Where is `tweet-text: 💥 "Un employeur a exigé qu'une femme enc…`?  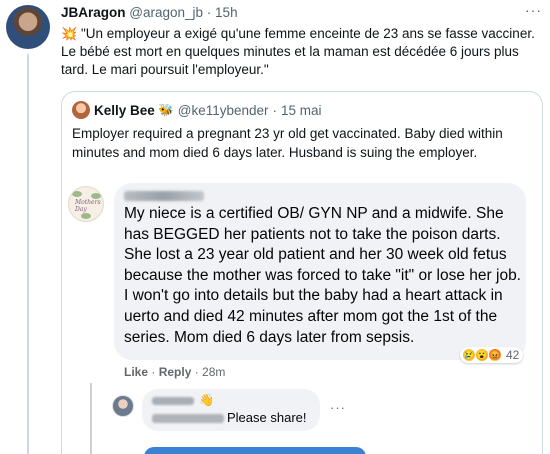 tweet-text: 💥 "Un employeur a exigé qu'une femme enc… is located at coordinates (302, 52).